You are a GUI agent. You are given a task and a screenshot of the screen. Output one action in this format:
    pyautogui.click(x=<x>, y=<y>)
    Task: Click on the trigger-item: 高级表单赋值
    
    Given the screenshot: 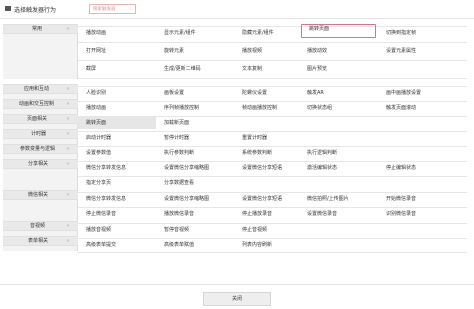 What is the action you would take?
    pyautogui.click(x=195, y=245)
    